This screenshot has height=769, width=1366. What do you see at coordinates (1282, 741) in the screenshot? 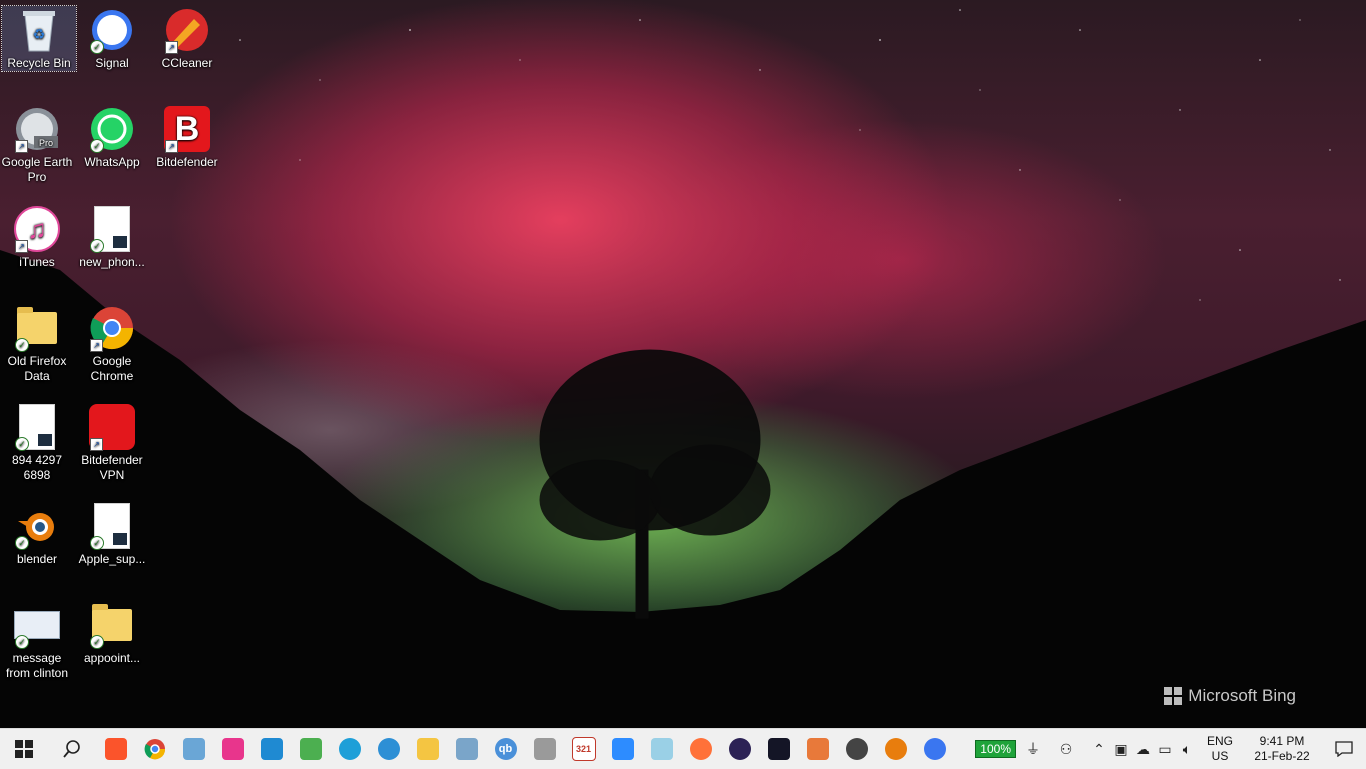
I see `clock-time: 9:41 PM` at bounding box center [1282, 741].